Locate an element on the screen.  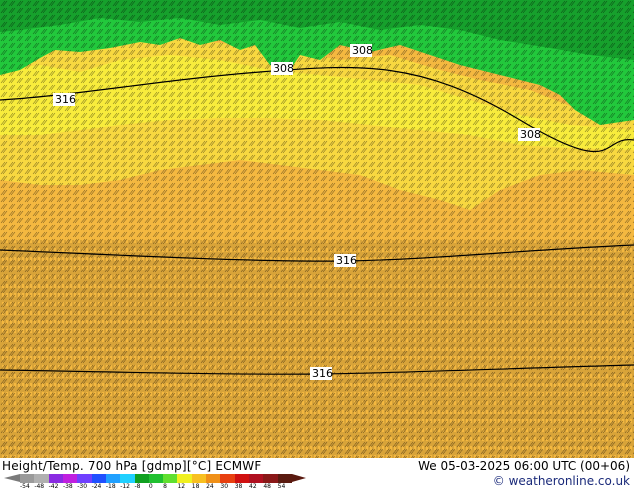
color-scale-bar is located at coordinates (156, 478).